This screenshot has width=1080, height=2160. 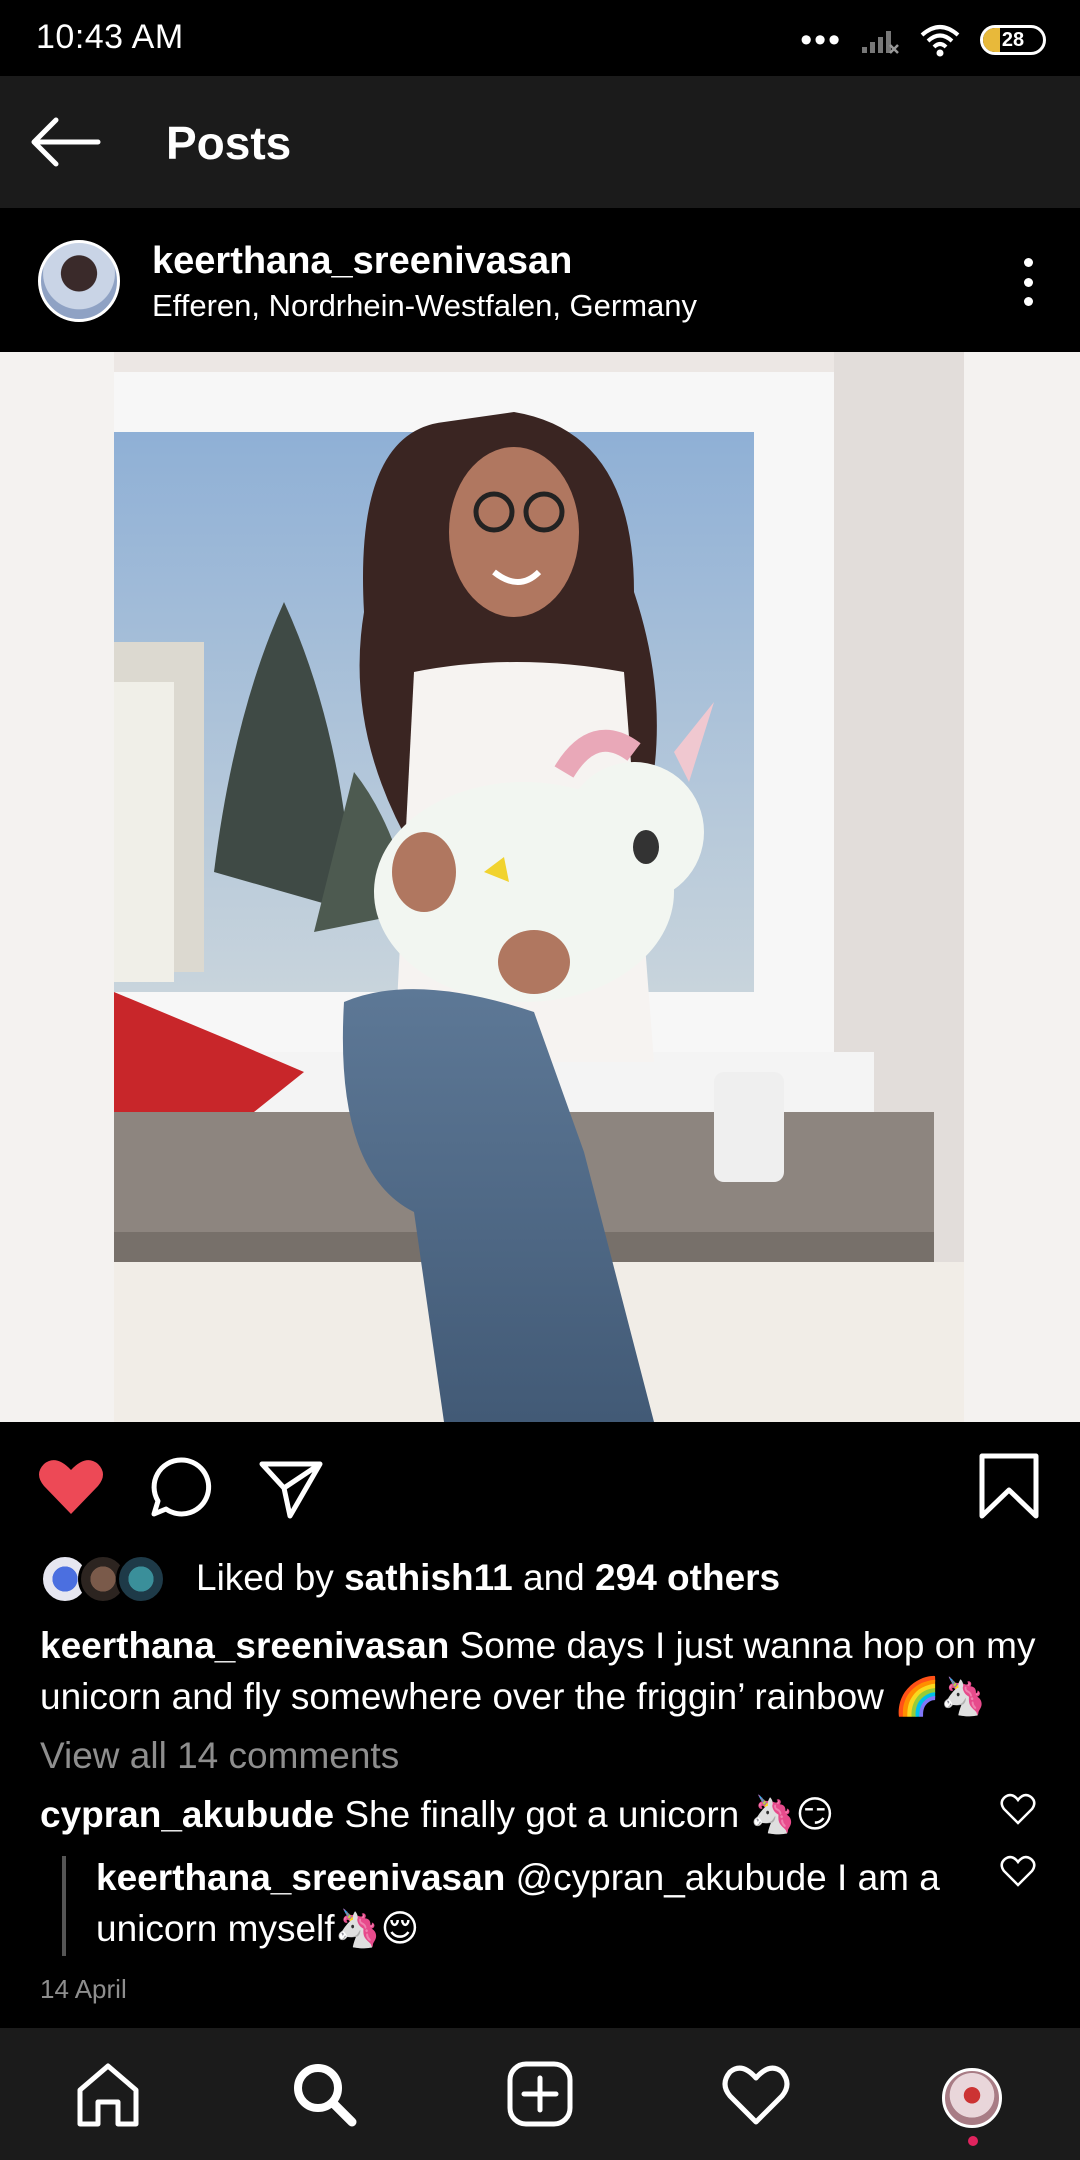 I want to click on notification-dot, so click(x=973, y=2141).